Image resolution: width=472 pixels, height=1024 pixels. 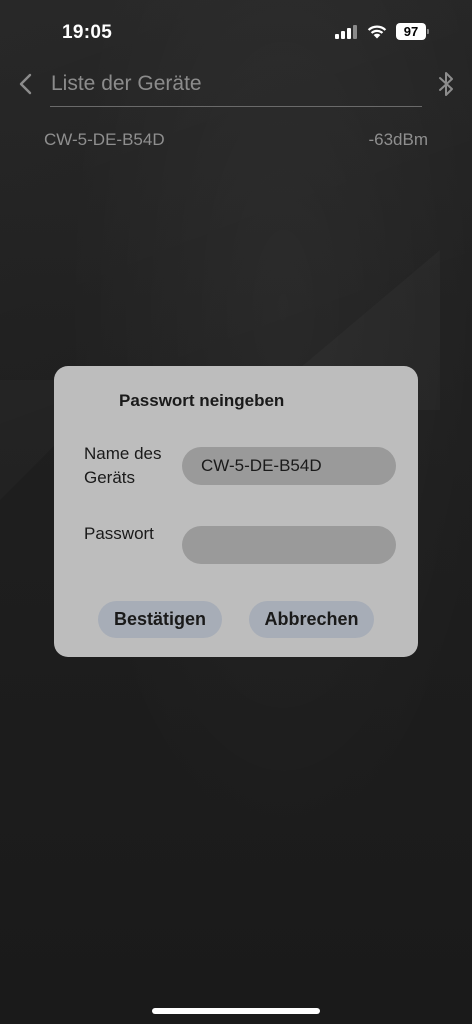 I want to click on battery-level: 97, so click(x=411, y=31).